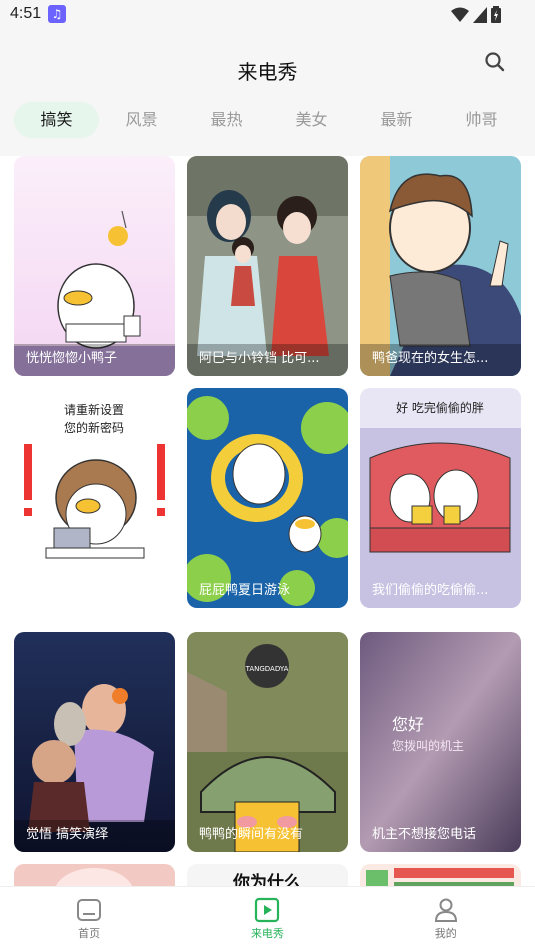  What do you see at coordinates (57, 14) in the screenshot?
I see `music-note-icon: ♫` at bounding box center [57, 14].